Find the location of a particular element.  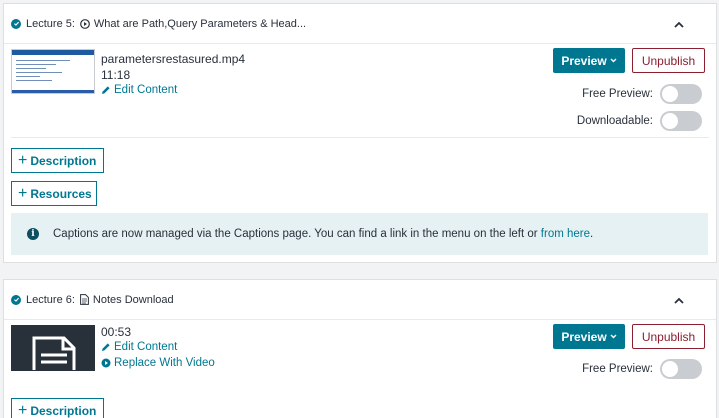

replace-with-video-link: Replace With Video is located at coordinates (158, 363).